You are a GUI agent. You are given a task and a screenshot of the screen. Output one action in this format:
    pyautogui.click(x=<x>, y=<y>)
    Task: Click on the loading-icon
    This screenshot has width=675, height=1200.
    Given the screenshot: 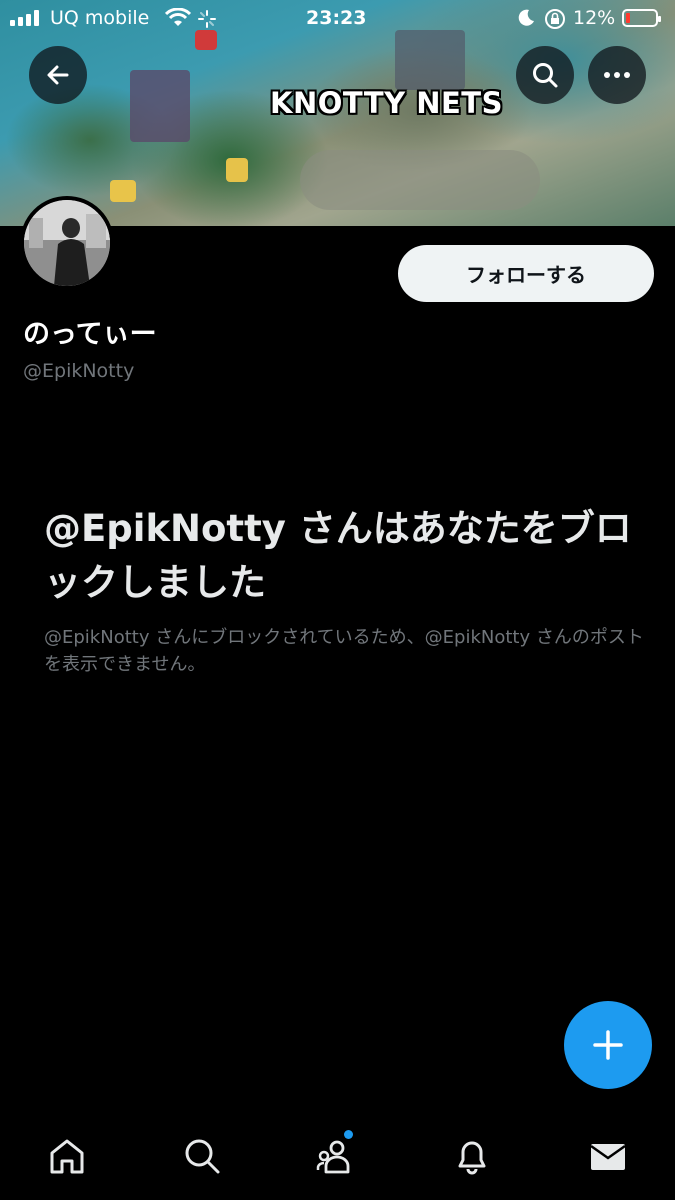 What is the action you would take?
    pyautogui.click(x=207, y=19)
    